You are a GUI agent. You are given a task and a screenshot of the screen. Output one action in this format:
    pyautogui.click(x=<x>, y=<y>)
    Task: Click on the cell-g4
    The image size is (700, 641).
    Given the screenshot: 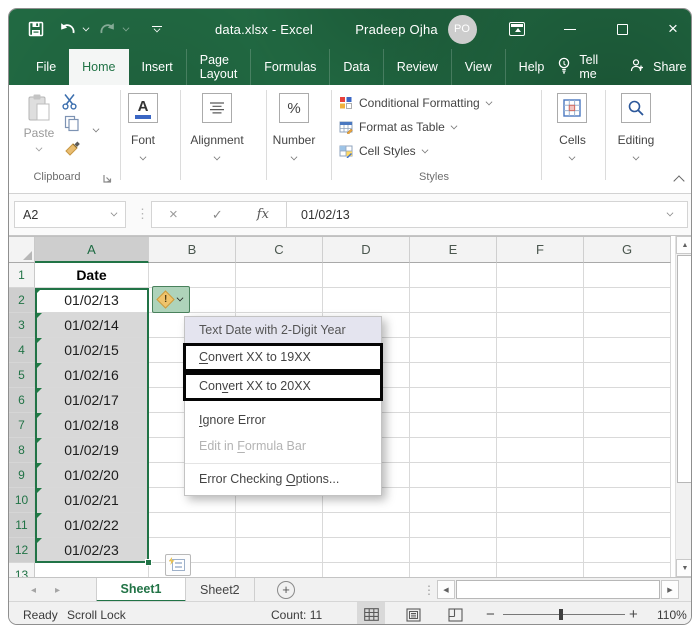 What is the action you would take?
    pyautogui.click(x=627, y=350)
    